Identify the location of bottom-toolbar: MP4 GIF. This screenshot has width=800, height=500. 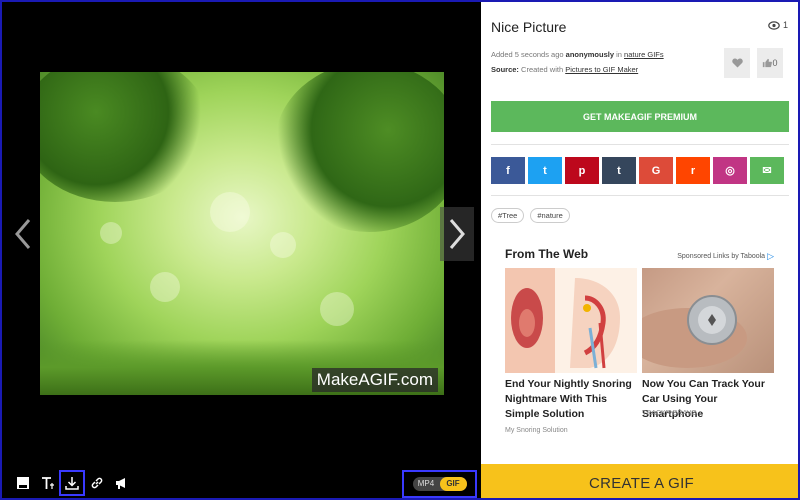
(241, 482).